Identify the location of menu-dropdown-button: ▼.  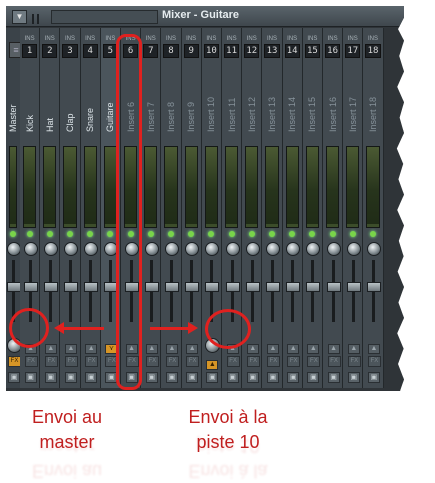
(19, 17).